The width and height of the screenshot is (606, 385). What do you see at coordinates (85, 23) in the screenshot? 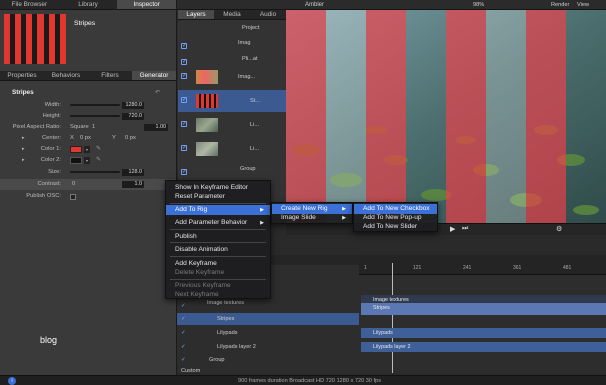
I see `thumbnail-title: Stripes` at bounding box center [85, 23].